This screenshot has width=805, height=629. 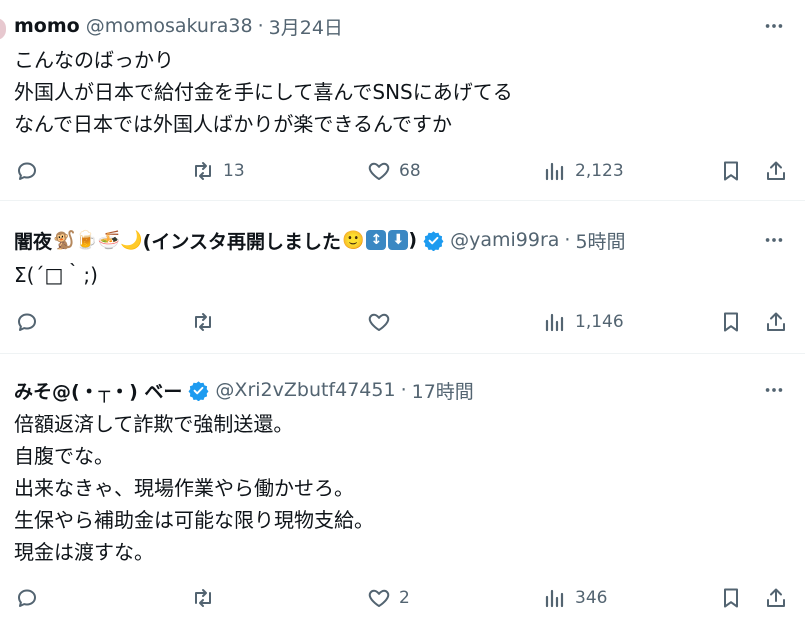 What do you see at coordinates (379, 26) in the screenshot?
I see `tweet-header: momo @momosakura38 · 3月24日` at bounding box center [379, 26].